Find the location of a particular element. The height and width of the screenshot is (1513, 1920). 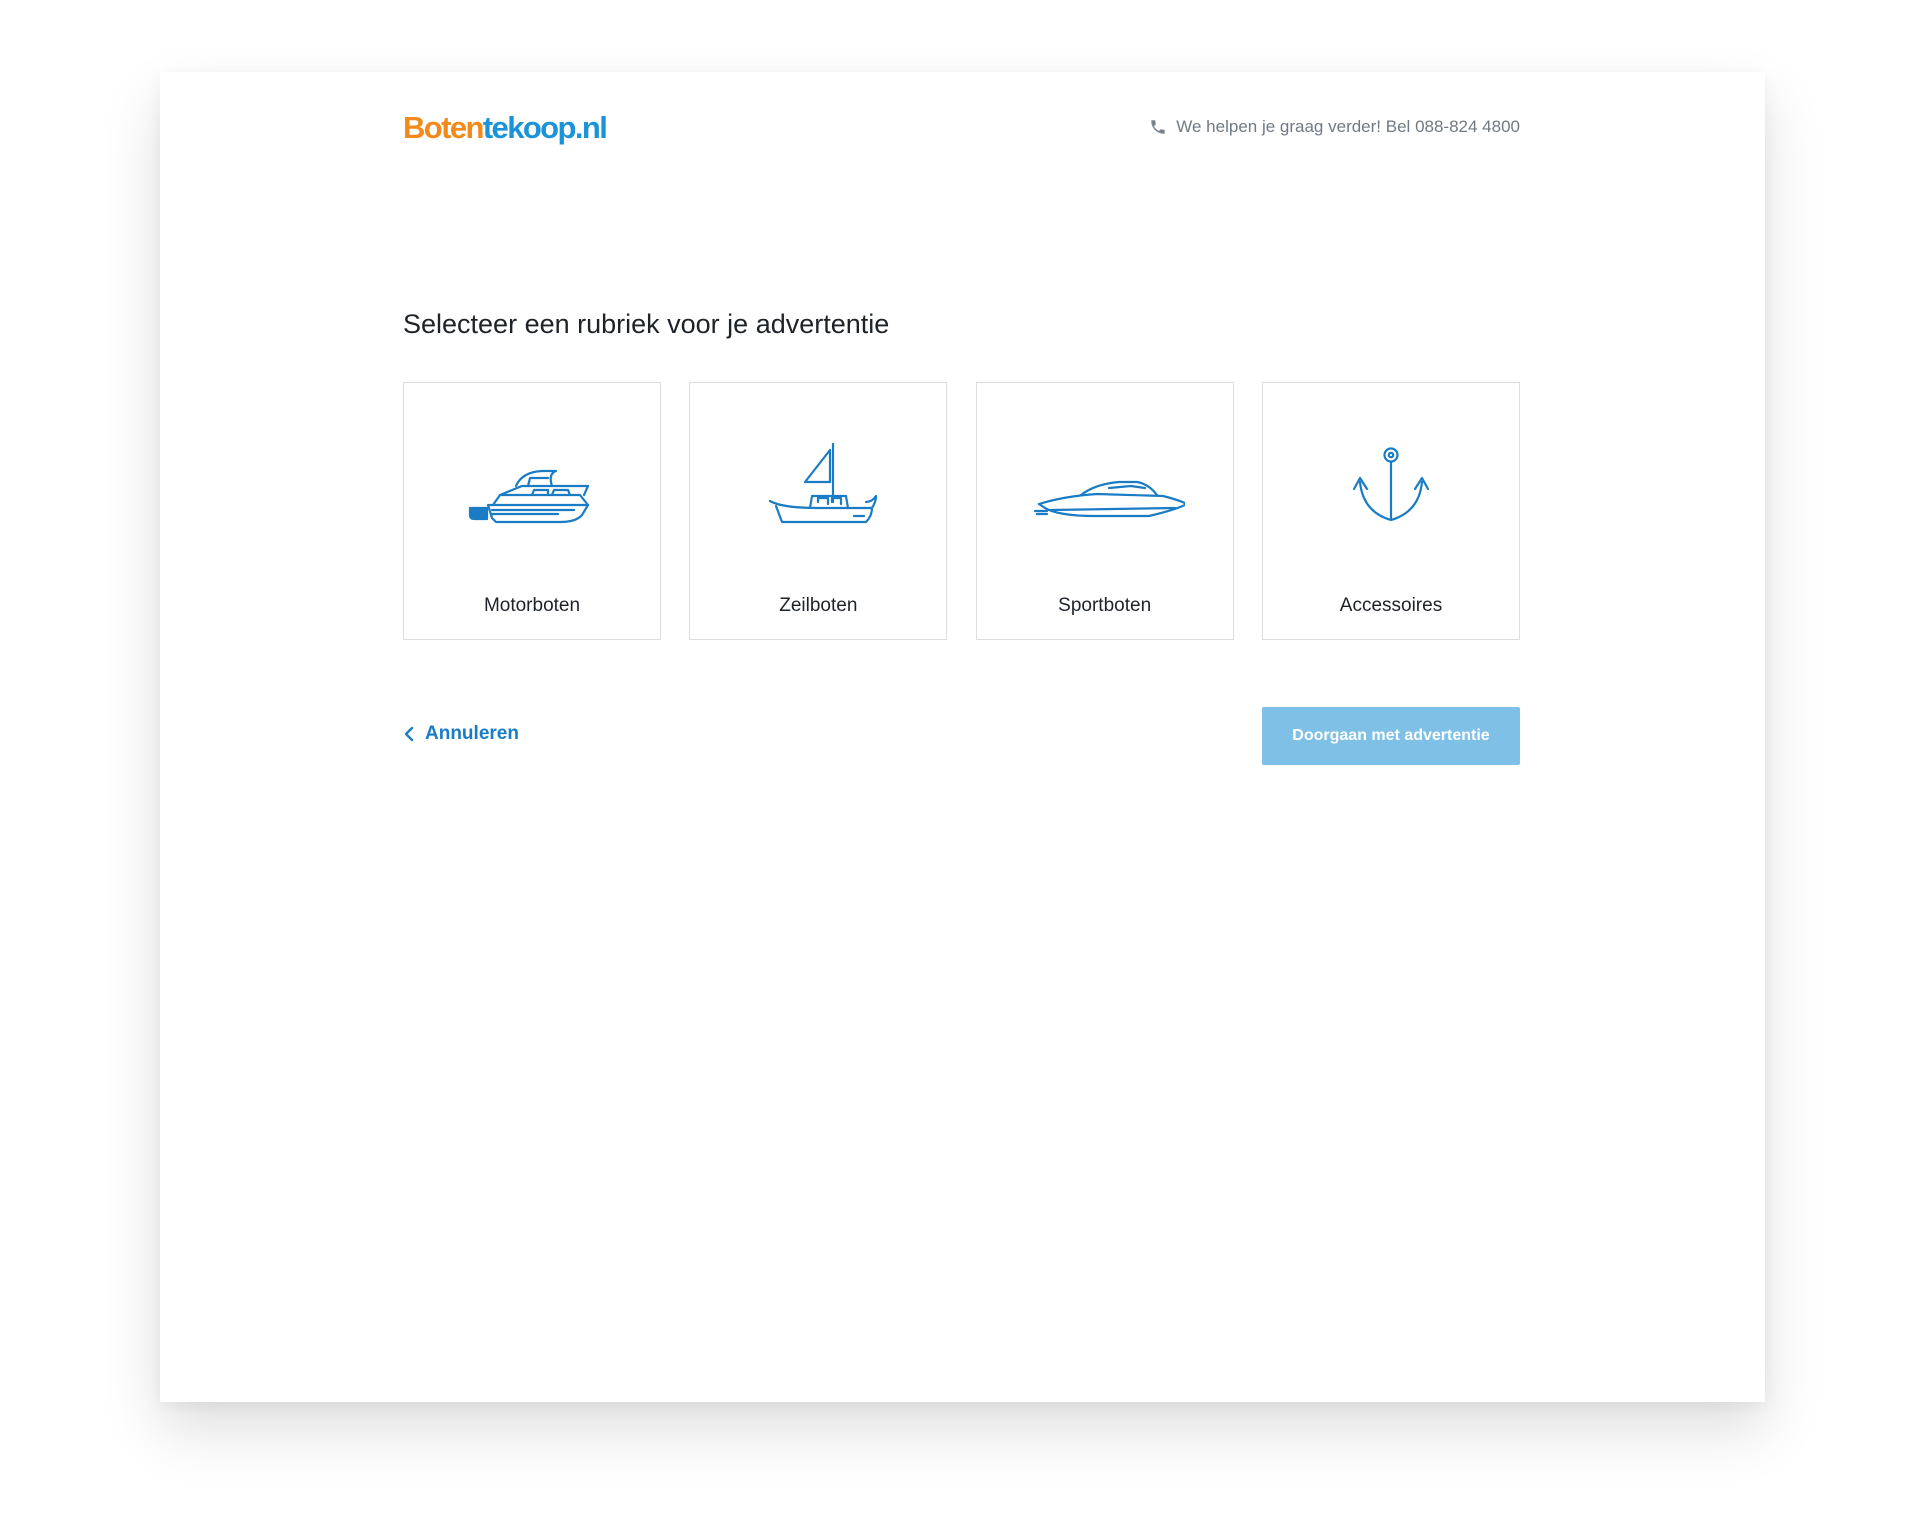

category-label: Motorboten is located at coordinates (532, 605).